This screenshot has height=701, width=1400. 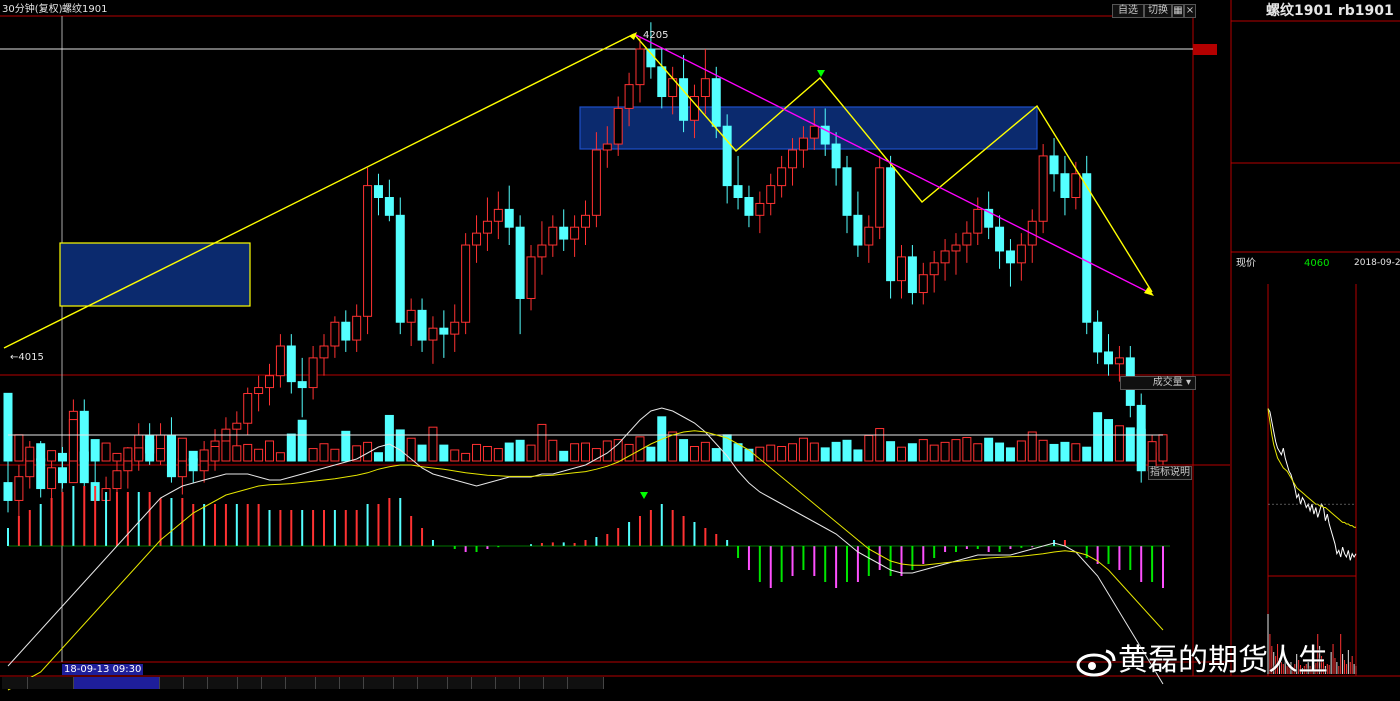 I want to click on watermark: 黄磊的期货人生, so click(x=1202, y=661).